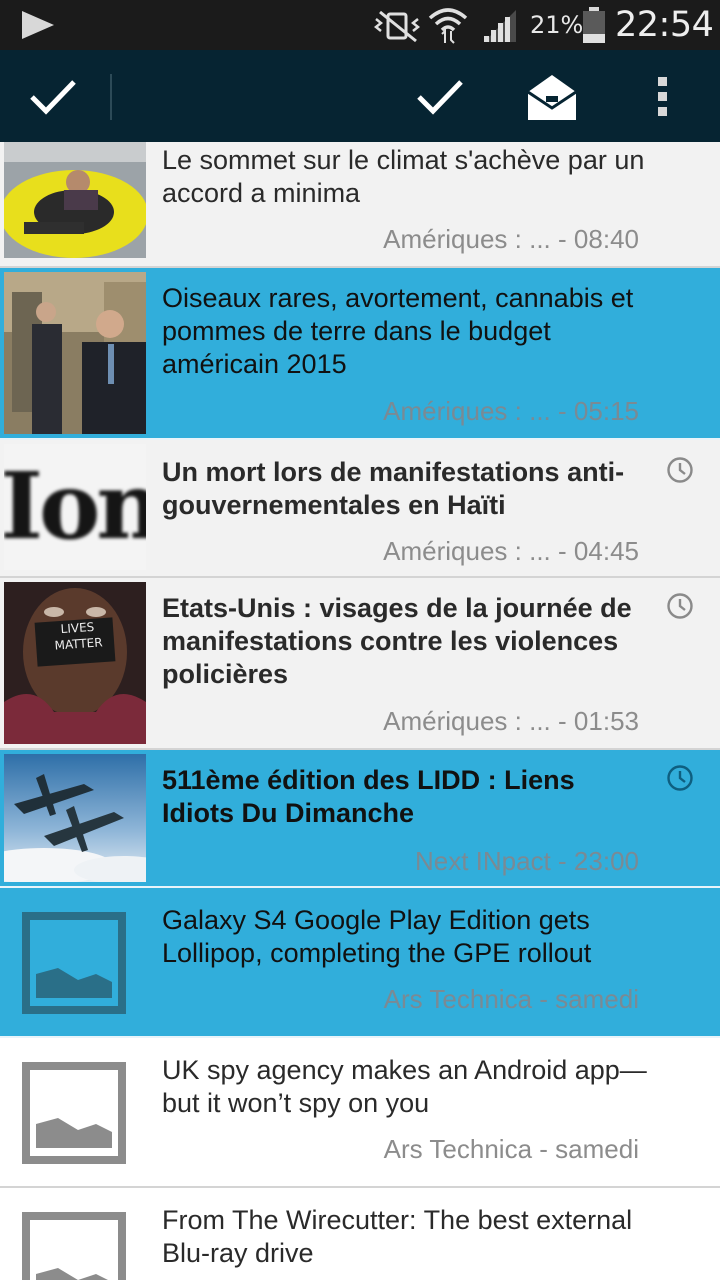 The width and height of the screenshot is (720, 1280). Describe the element at coordinates (606, 861) in the screenshot. I see `article-time: 23:00` at that location.